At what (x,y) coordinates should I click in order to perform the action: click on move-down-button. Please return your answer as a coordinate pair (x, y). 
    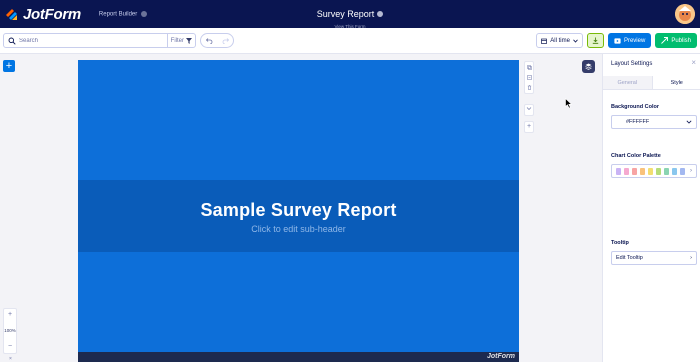
    Looking at the image, I should click on (529, 110).